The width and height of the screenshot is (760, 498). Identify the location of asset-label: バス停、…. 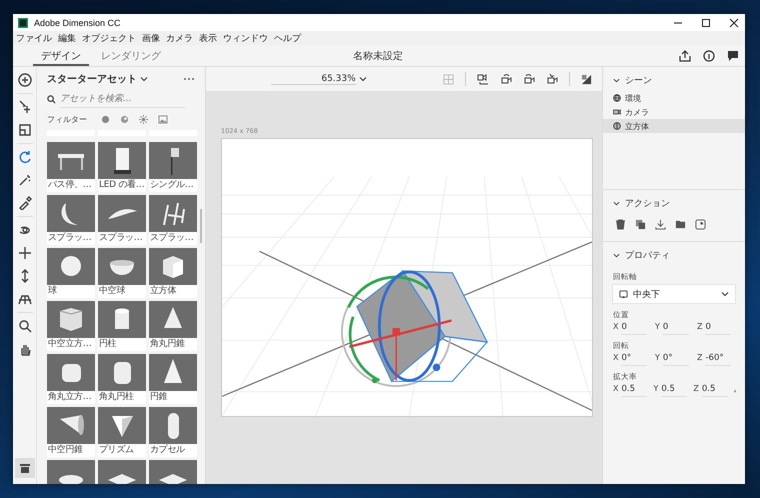
(70, 185).